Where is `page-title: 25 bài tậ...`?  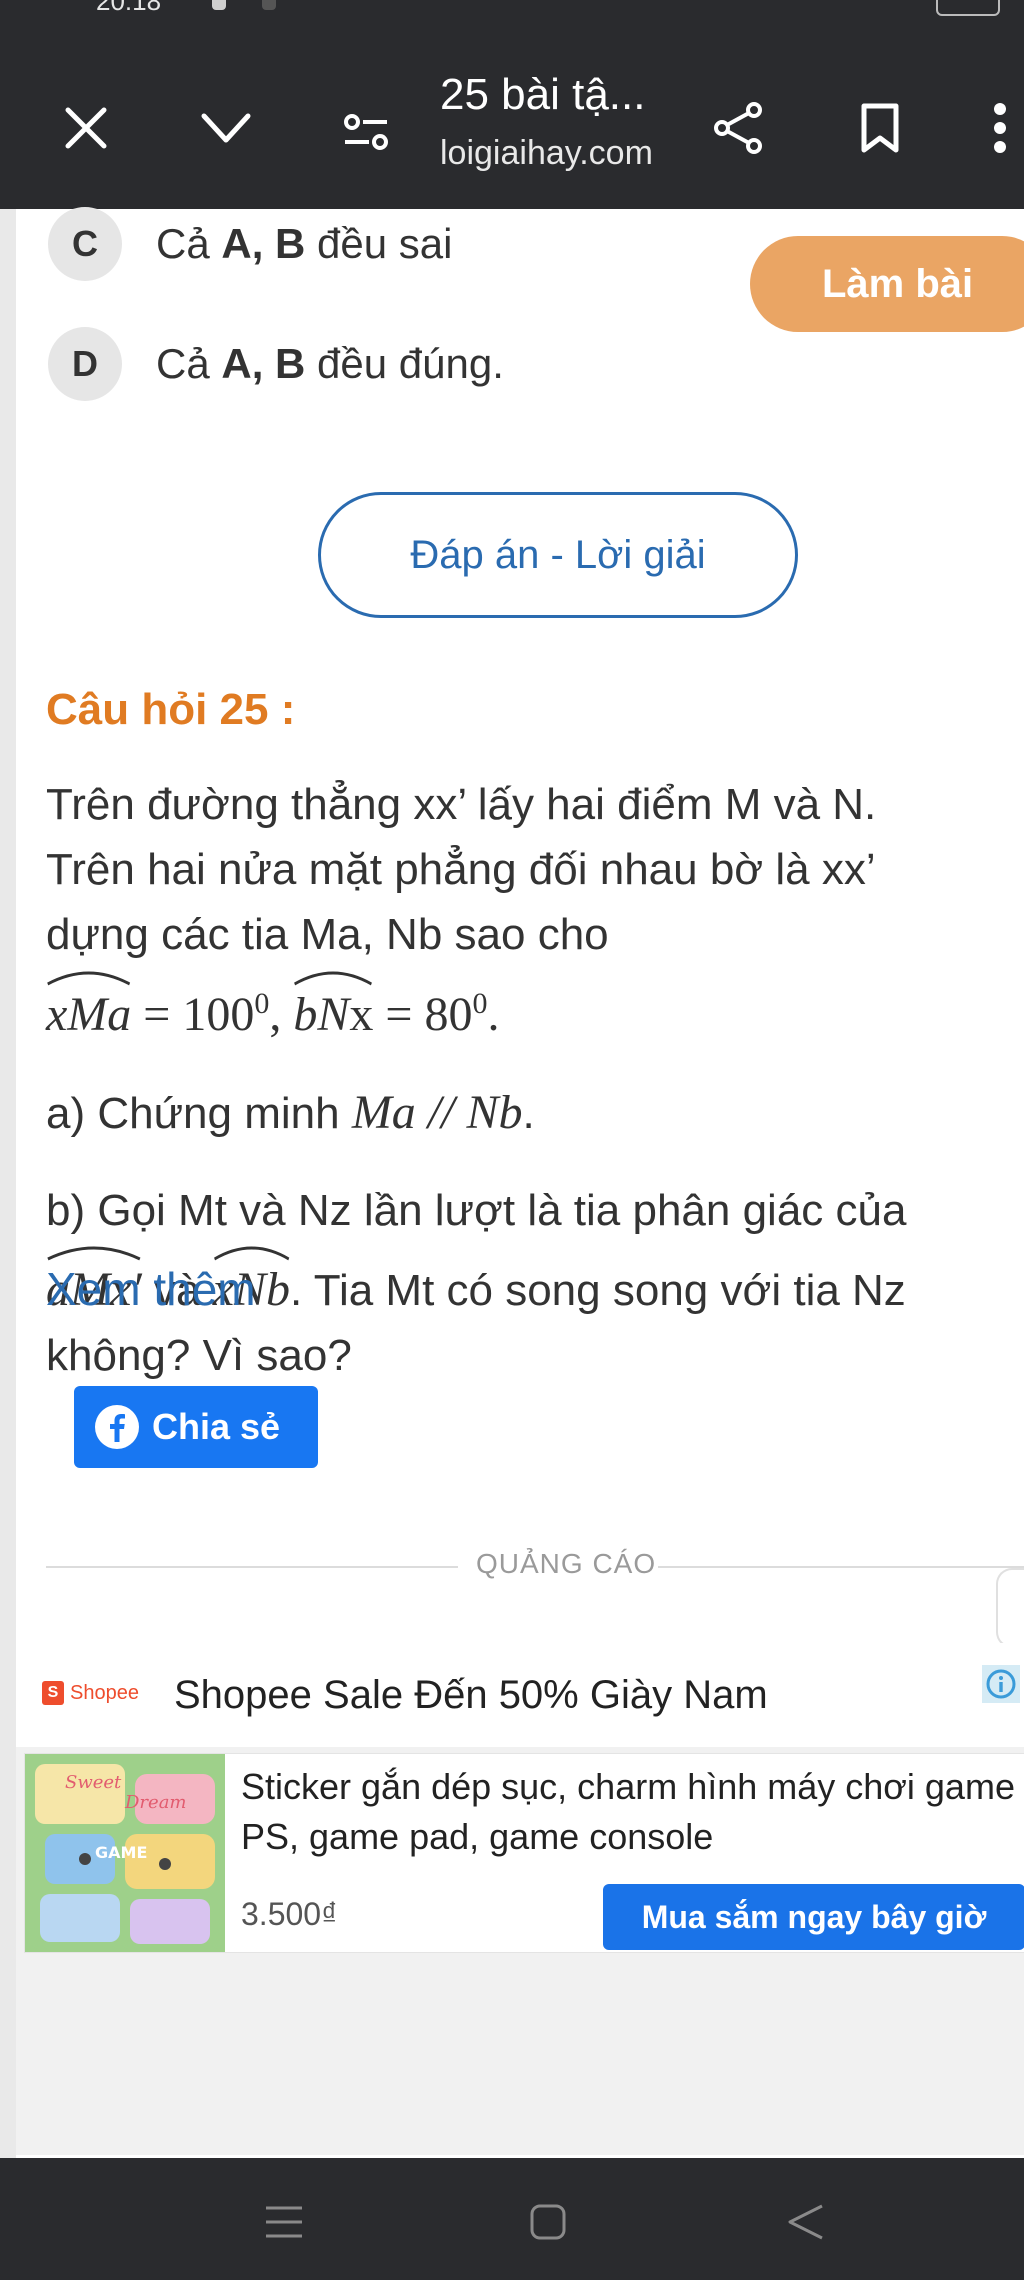 page-title: 25 bài tậ... is located at coordinates (543, 94).